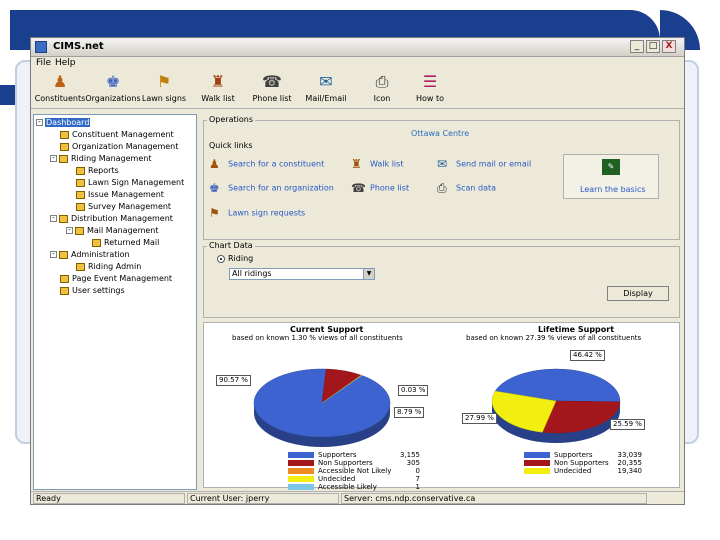 The image size is (720, 540). I want to click on learn-basics-panel: ✎ Learn the basics, so click(611, 176).